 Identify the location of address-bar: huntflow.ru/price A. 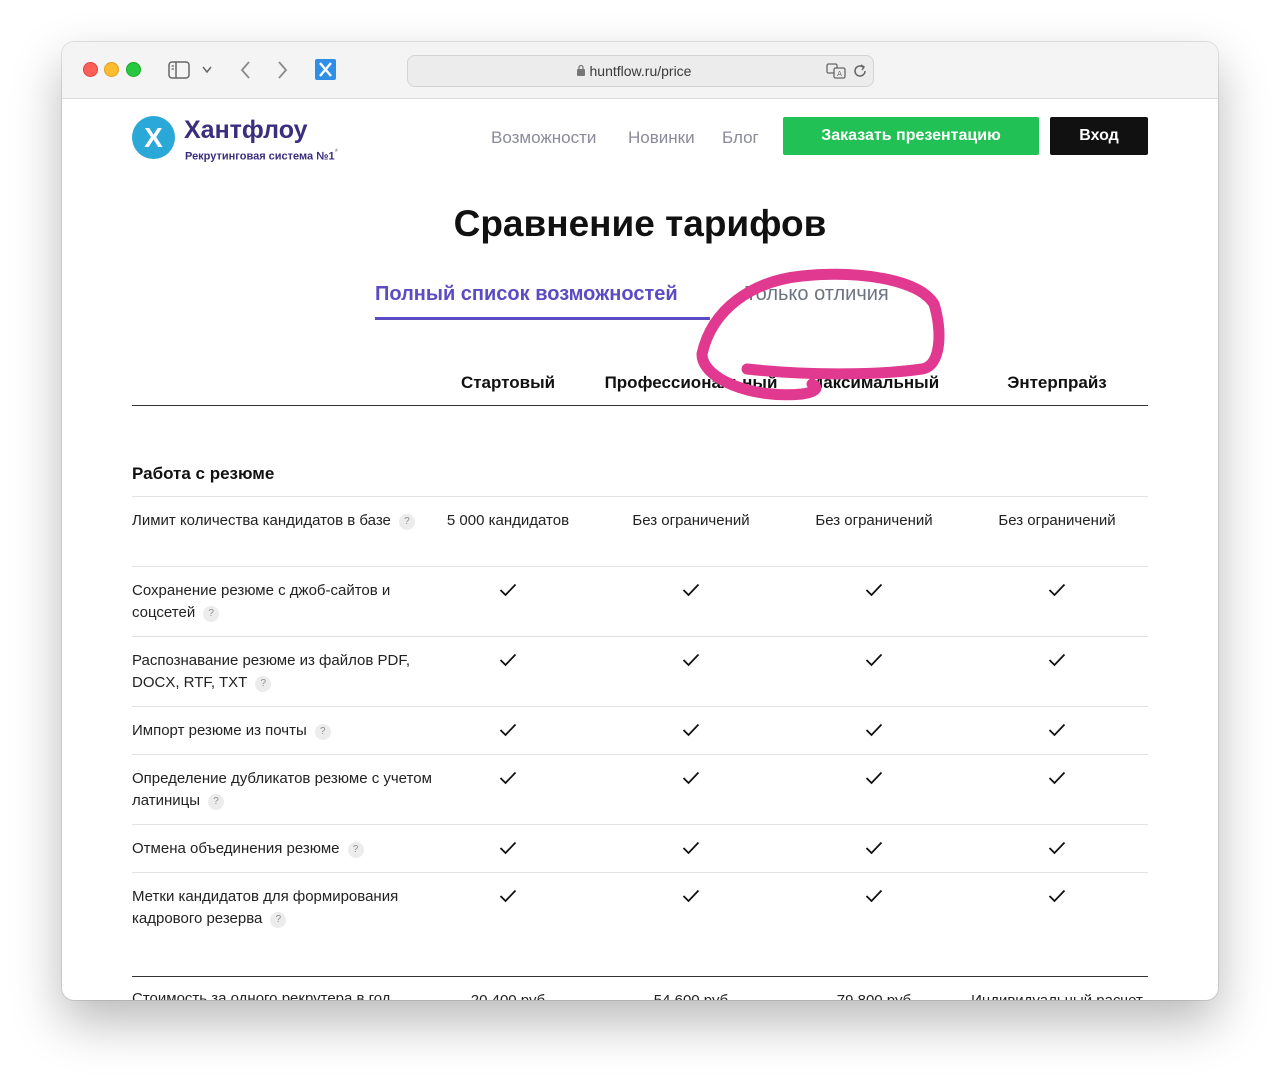
(640, 71).